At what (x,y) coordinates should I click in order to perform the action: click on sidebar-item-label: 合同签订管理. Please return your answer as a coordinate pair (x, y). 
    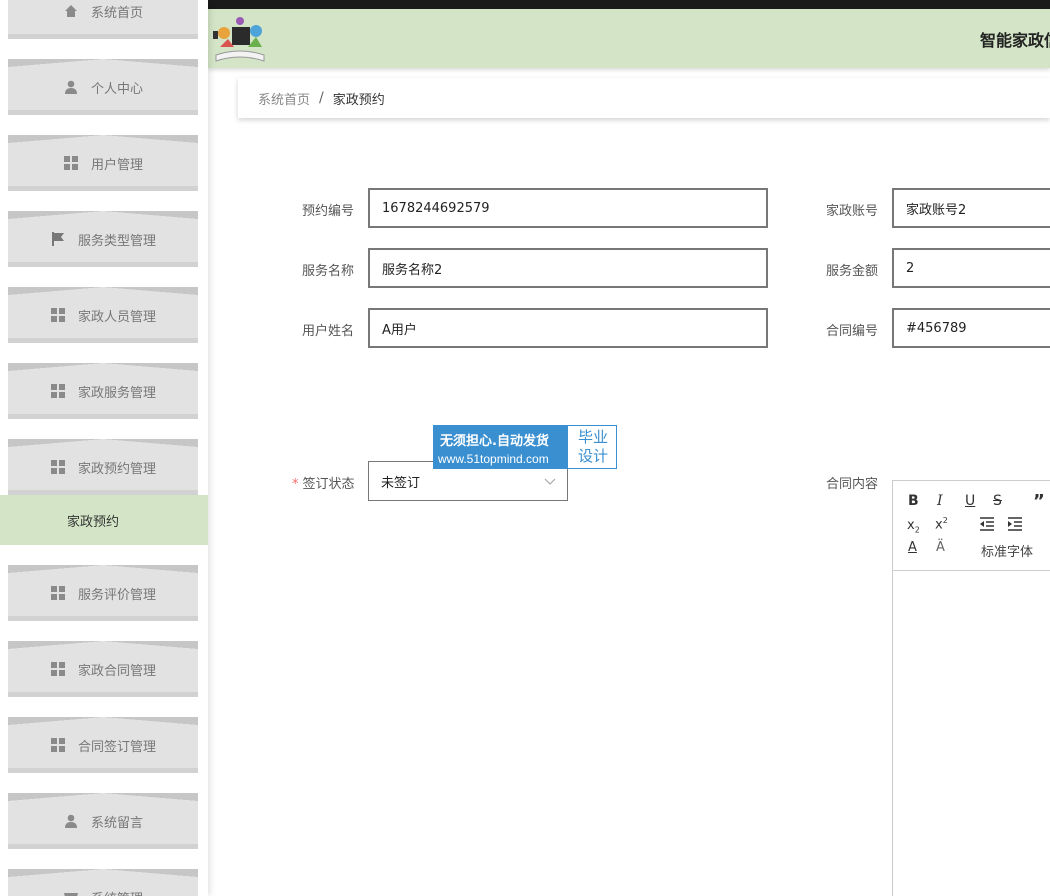
    Looking at the image, I should click on (116, 747).